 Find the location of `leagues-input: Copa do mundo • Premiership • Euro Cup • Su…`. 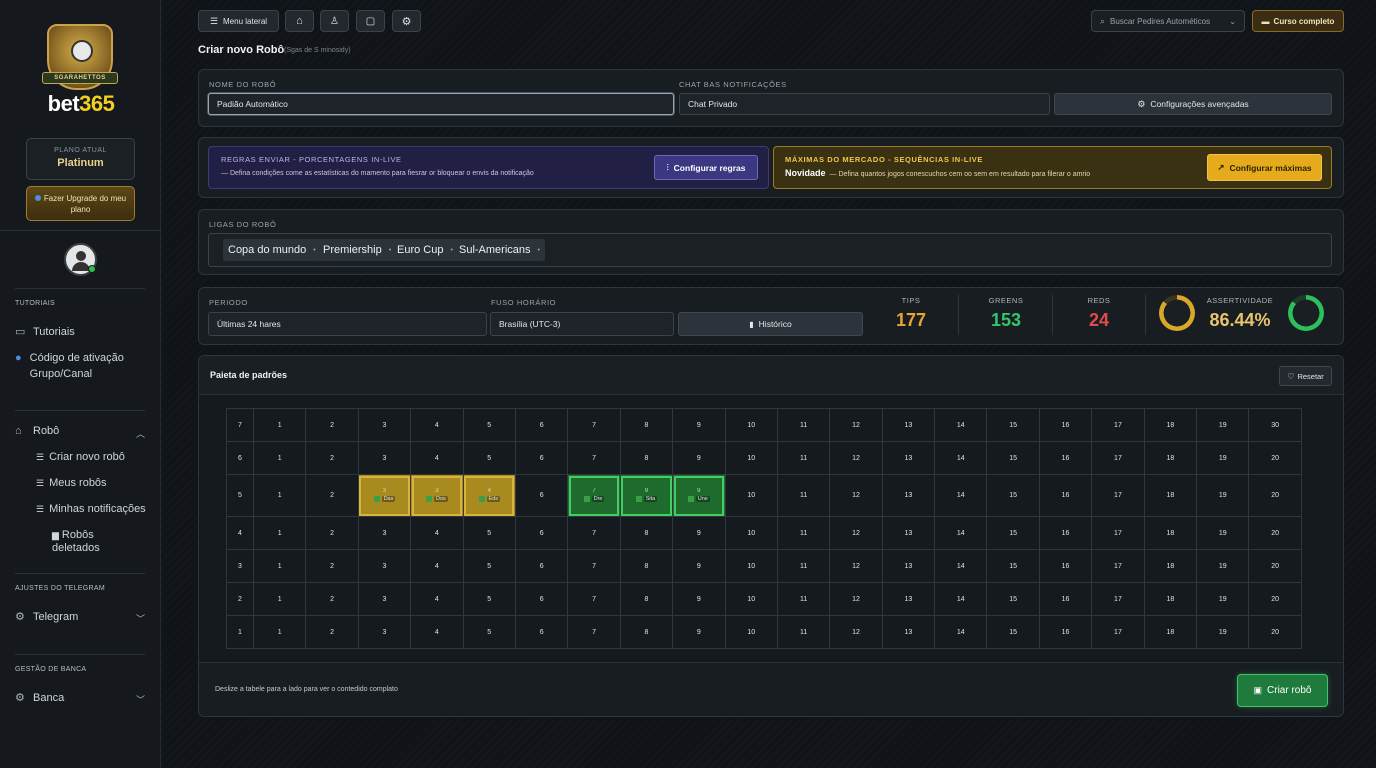

leagues-input: Copa do mundo • Premiership • Euro Cup • Su… is located at coordinates (770, 250).